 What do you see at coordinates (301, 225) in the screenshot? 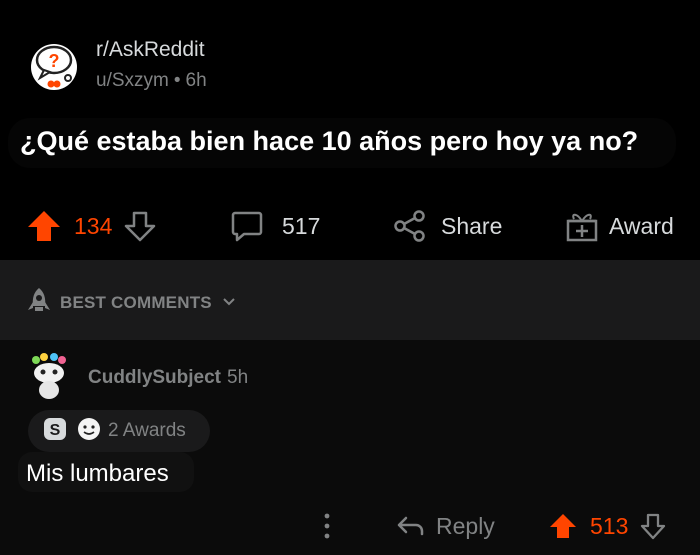
I see `comment-count: 517` at bounding box center [301, 225].